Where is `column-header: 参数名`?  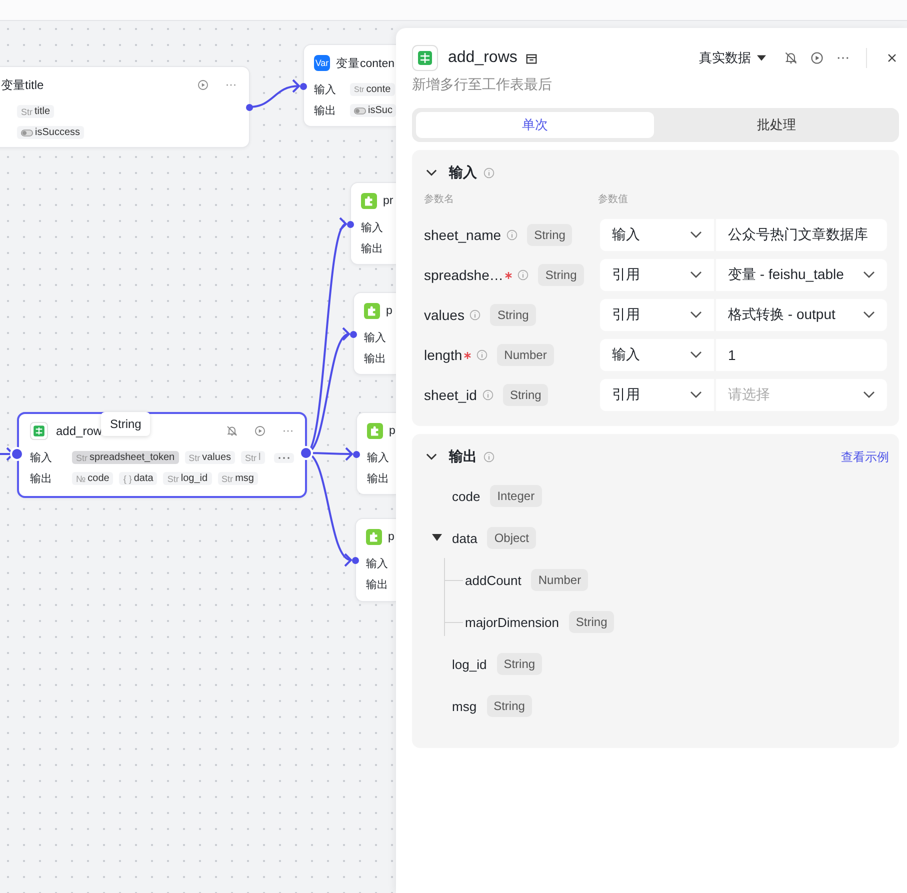
column-header: 参数名 is located at coordinates (439, 199).